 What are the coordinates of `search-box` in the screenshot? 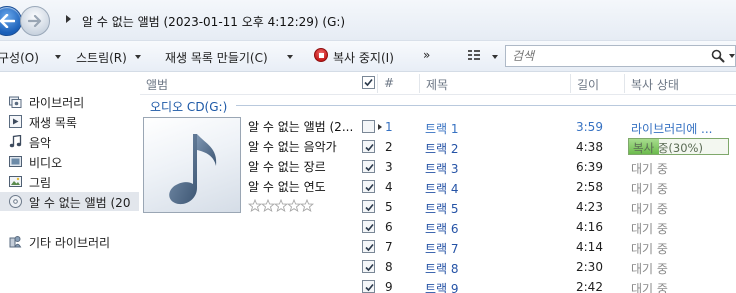 It's located at (620, 56).